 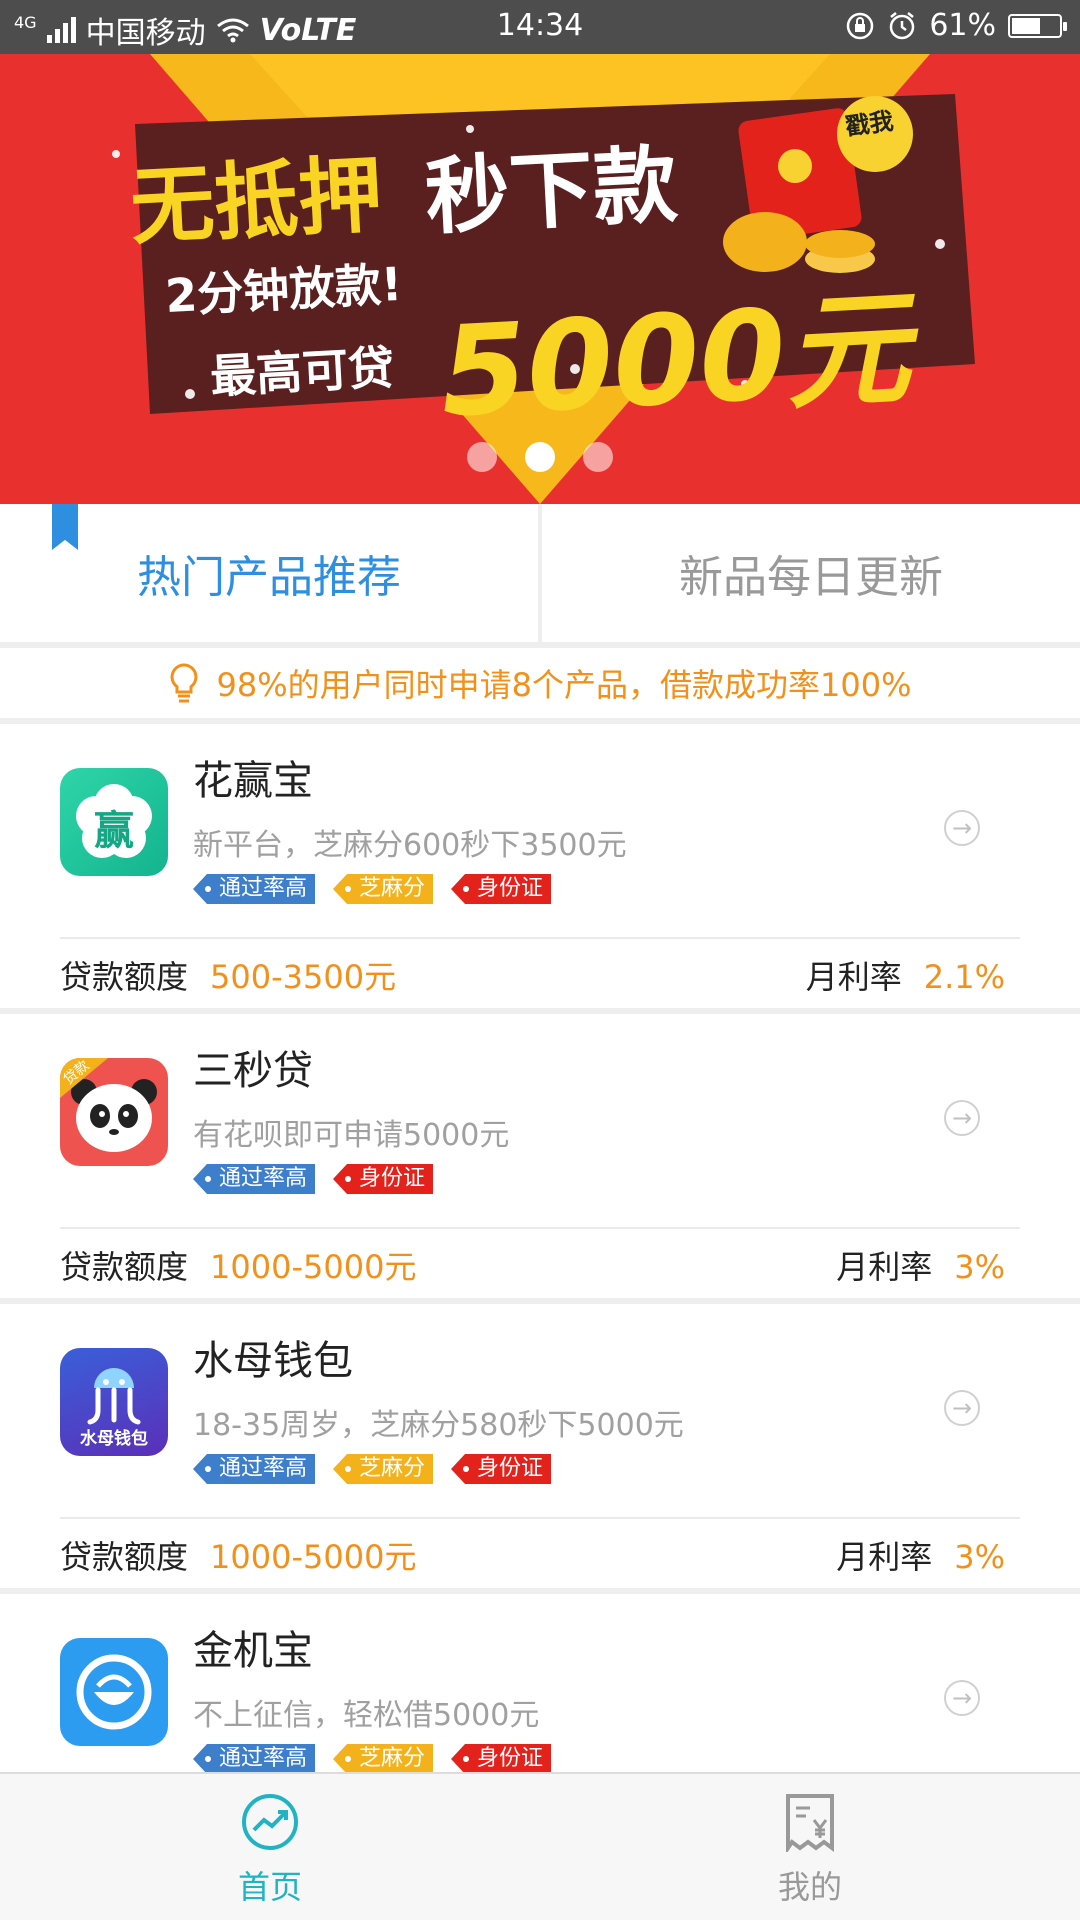 I want to click on product-name: 金机宝, so click(x=253, y=1651).